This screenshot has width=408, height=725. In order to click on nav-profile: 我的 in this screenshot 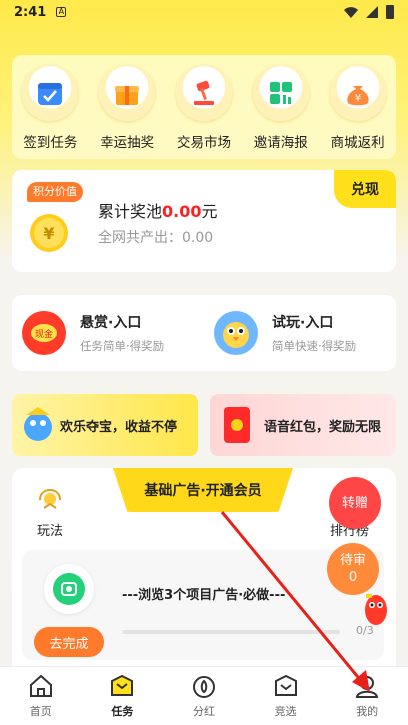, I will do `click(367, 696)`.